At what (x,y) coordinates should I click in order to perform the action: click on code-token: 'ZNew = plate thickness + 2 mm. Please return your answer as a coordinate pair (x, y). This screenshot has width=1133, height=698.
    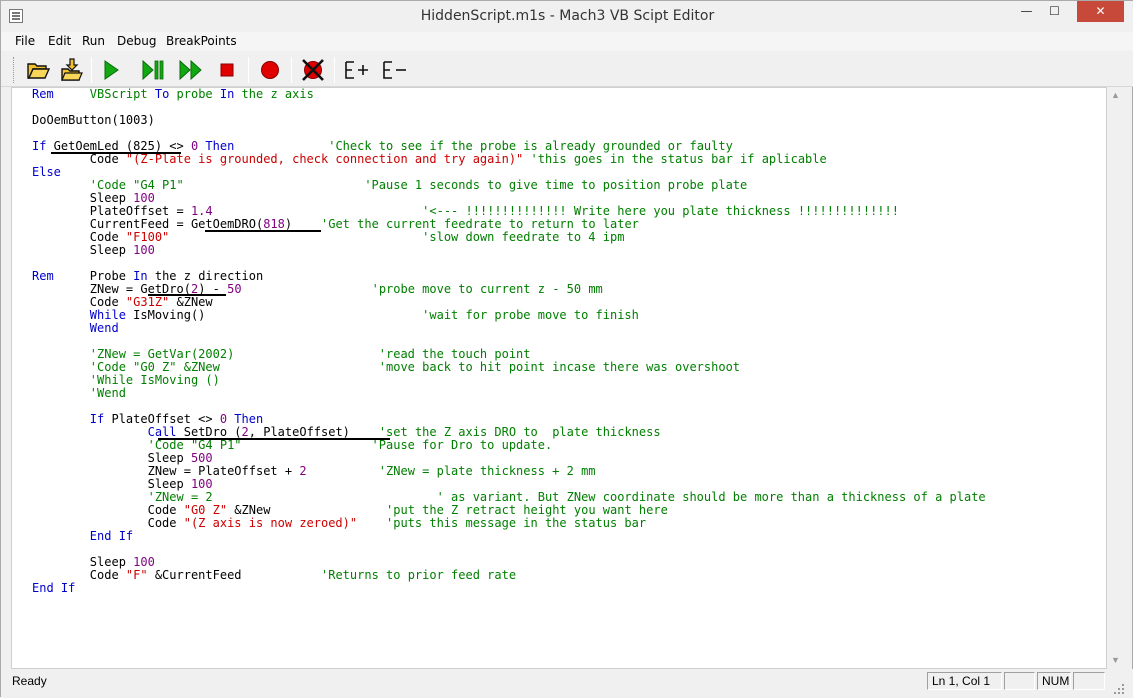
    Looking at the image, I should click on (451, 471).